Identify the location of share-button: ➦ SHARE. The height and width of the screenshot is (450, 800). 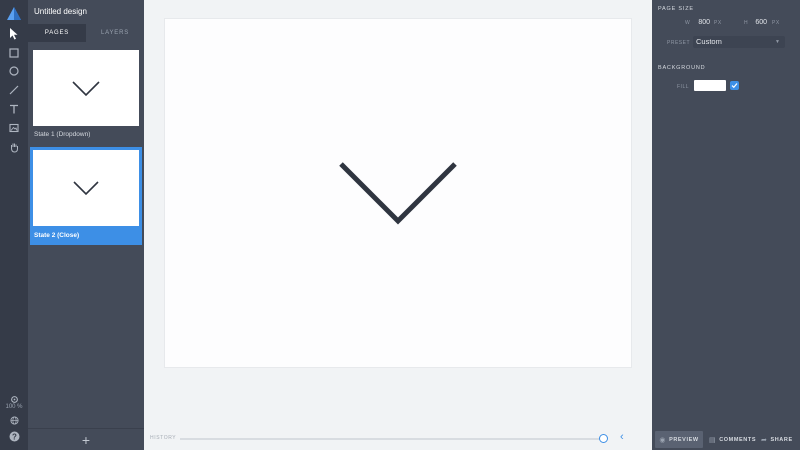
(779, 439).